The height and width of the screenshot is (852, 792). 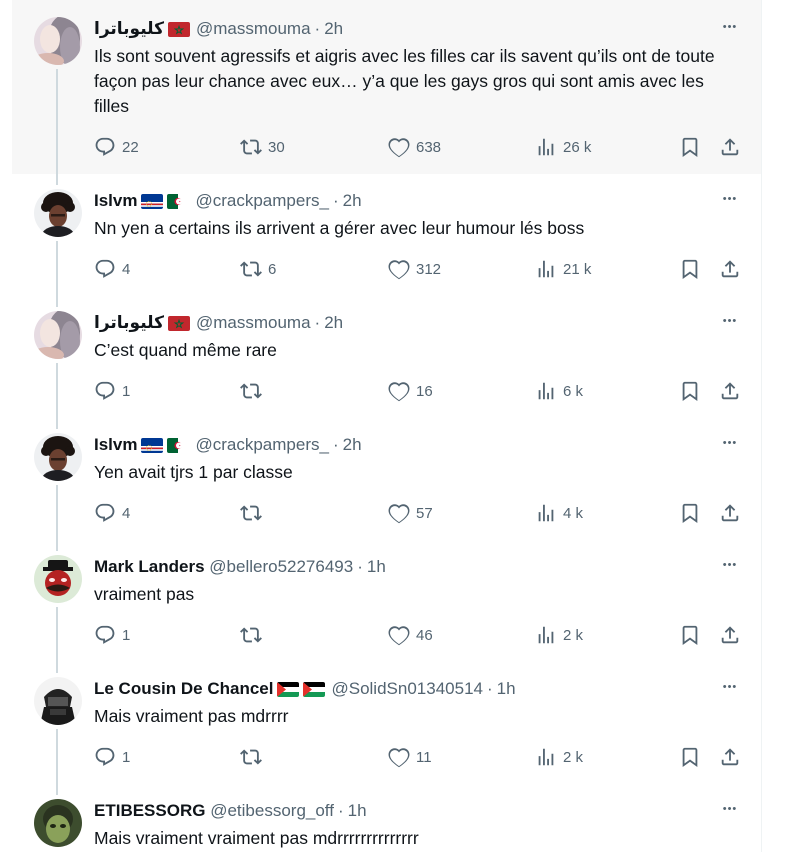 I want to click on green-face-avatar, so click(x=58, y=823).